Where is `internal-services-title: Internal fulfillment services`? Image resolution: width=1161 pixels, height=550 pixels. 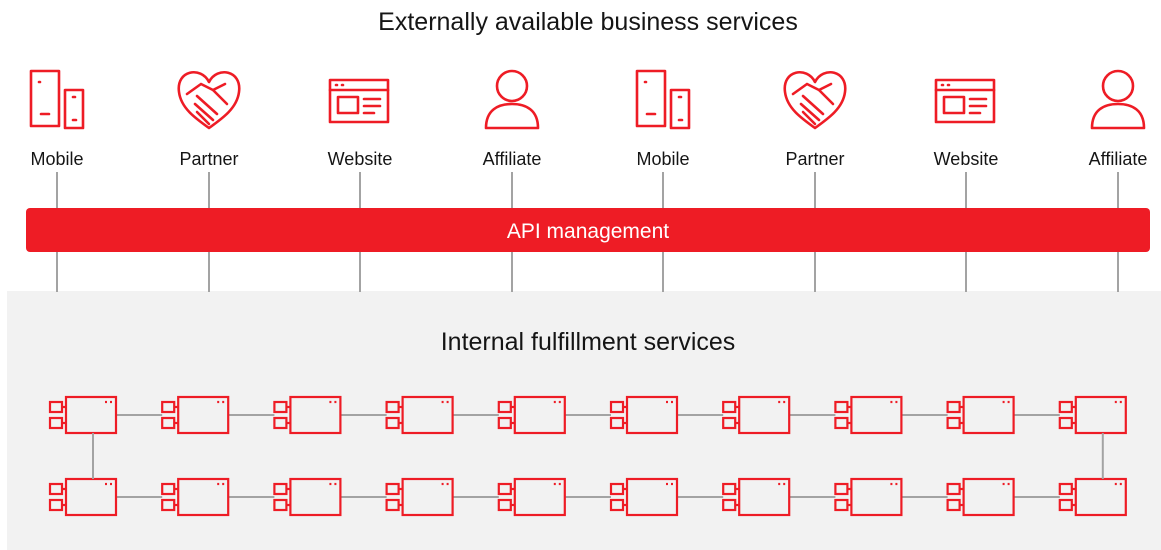 internal-services-title: Internal fulfillment services is located at coordinates (588, 342).